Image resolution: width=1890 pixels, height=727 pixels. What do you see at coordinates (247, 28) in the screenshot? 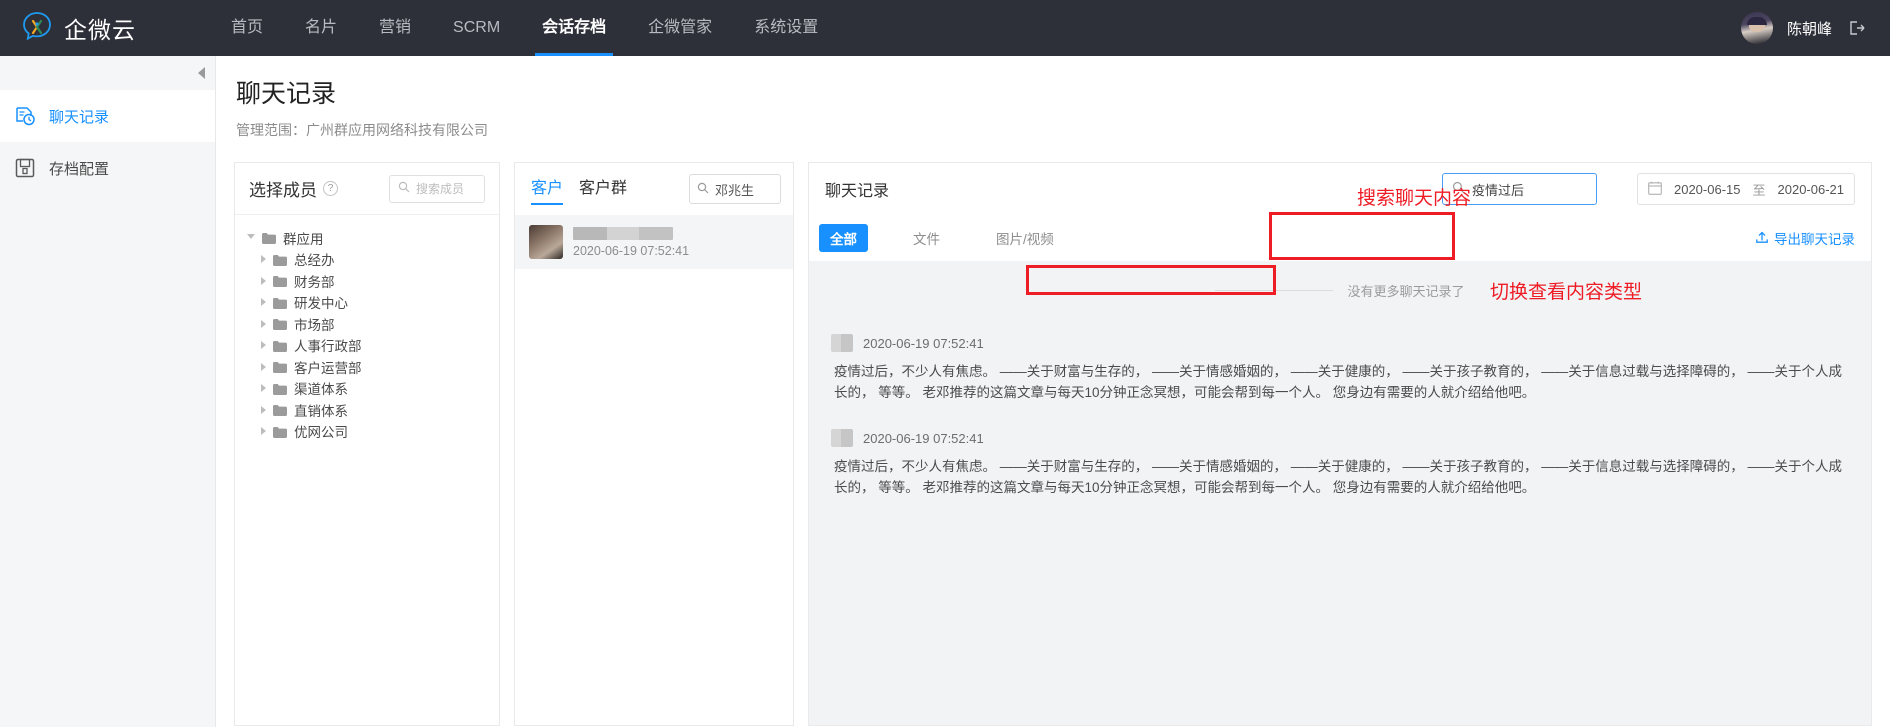
I see `nav-item-home: 首页` at bounding box center [247, 28].